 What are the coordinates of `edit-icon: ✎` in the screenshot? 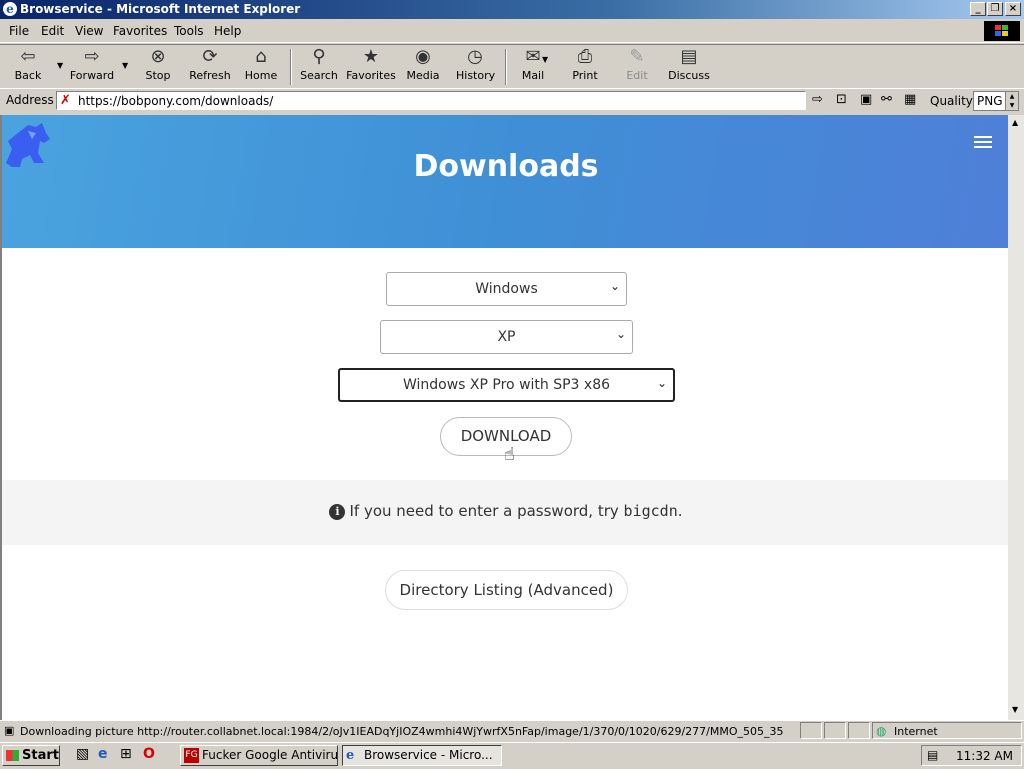 It's located at (637, 56).